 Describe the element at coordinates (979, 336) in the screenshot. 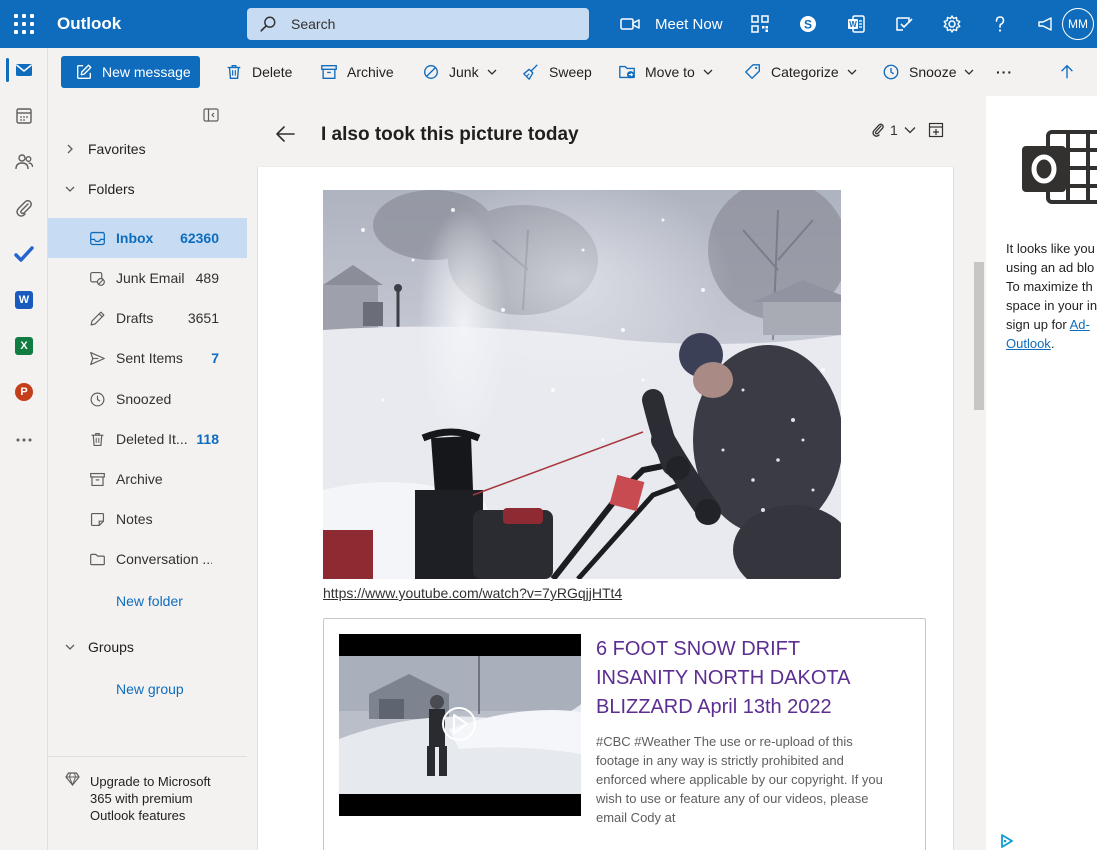

I see `scrollbar-thumb` at that location.